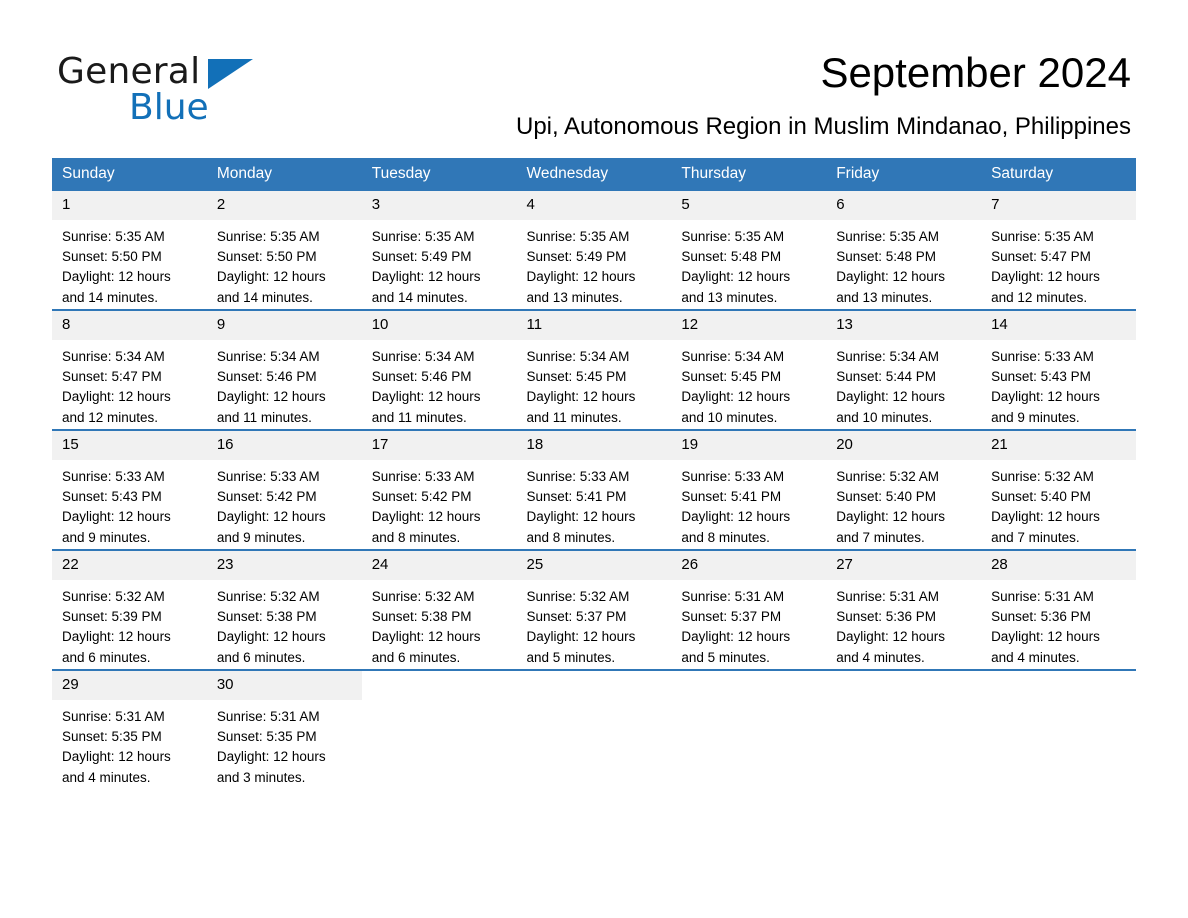  I want to click on day-number: 19, so click(749, 445).